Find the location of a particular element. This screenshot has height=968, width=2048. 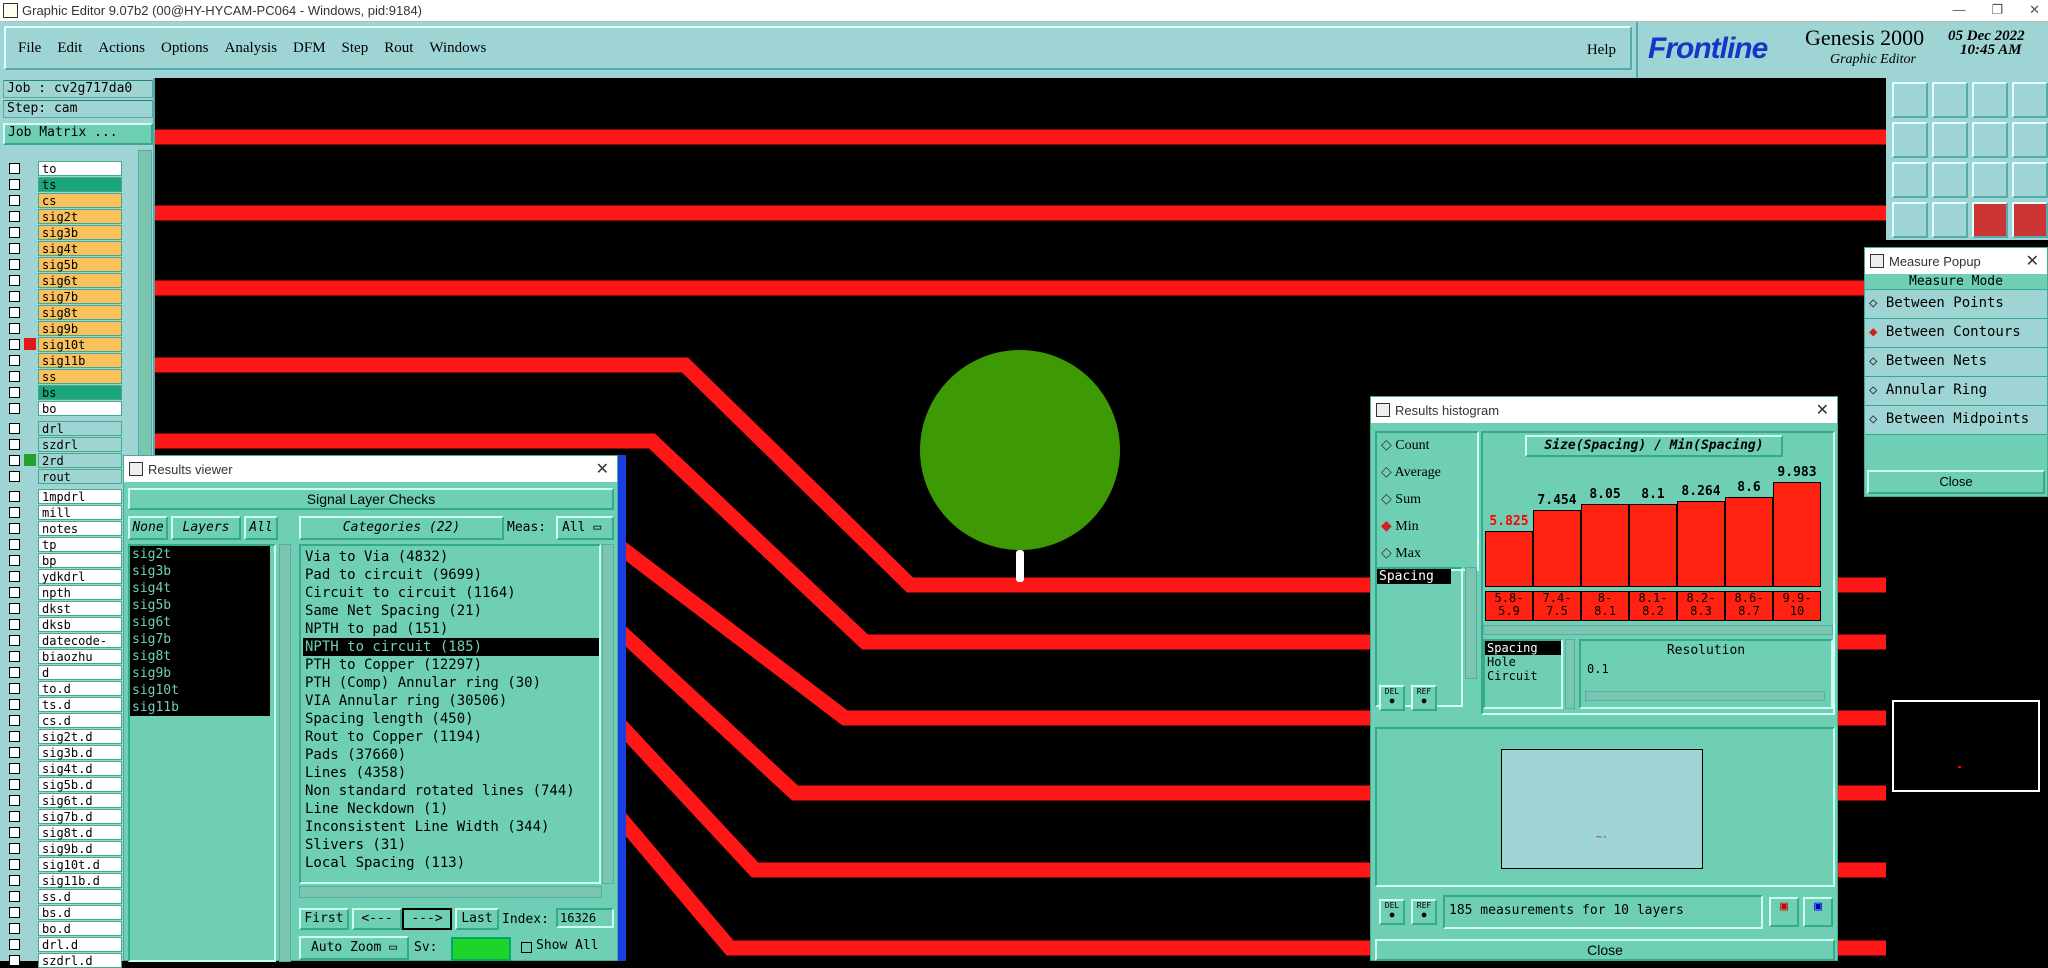

layer-row: rout is located at coordinates (64, 476).